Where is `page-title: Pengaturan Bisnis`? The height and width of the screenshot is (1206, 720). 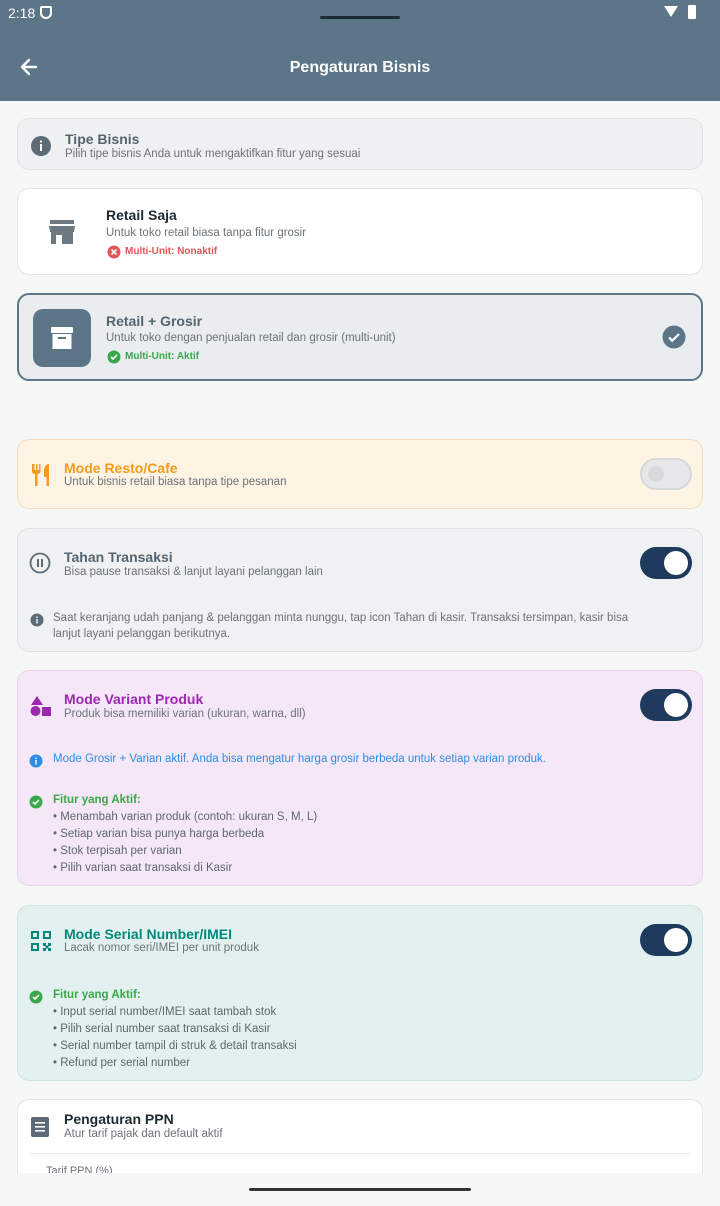
page-title: Pengaturan Bisnis is located at coordinates (360, 67).